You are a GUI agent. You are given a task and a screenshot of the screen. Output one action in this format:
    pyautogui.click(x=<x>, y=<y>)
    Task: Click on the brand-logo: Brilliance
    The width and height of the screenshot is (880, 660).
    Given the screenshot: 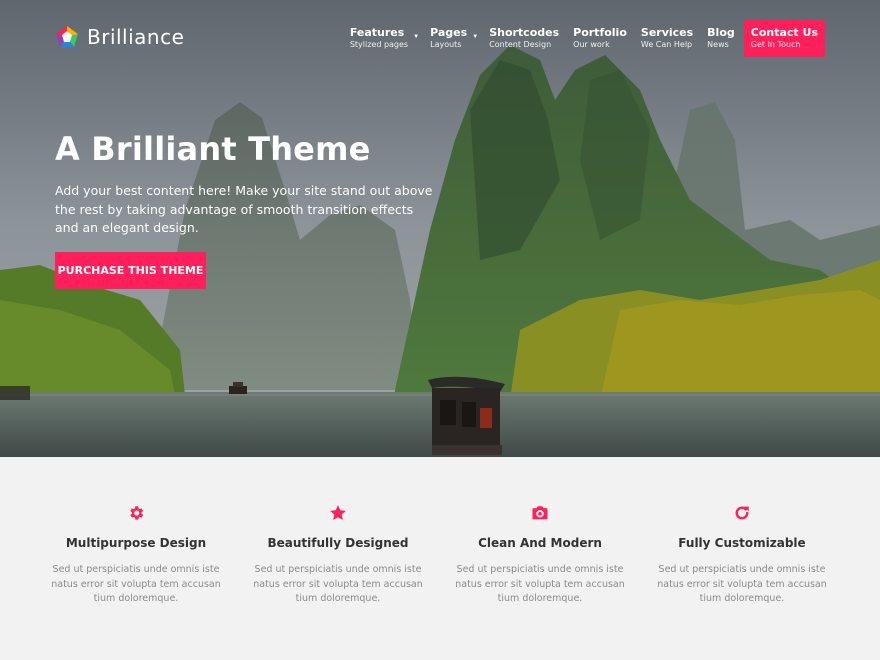 What is the action you would take?
    pyautogui.click(x=119, y=37)
    